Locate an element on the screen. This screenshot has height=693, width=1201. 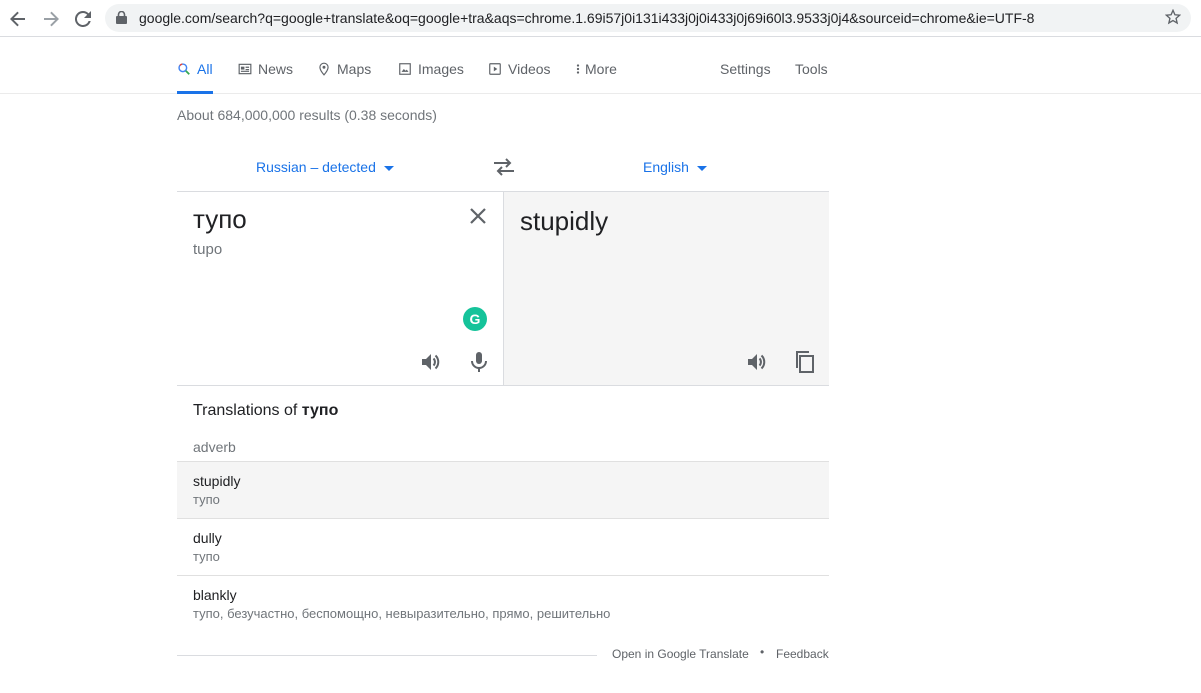
bookmark-star-icon is located at coordinates (1173, 19).